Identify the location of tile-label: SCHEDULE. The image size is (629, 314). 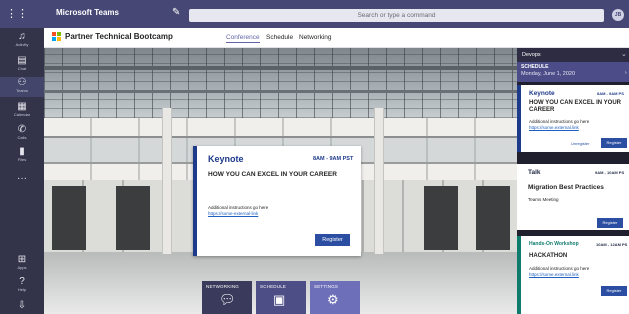
(273, 286).